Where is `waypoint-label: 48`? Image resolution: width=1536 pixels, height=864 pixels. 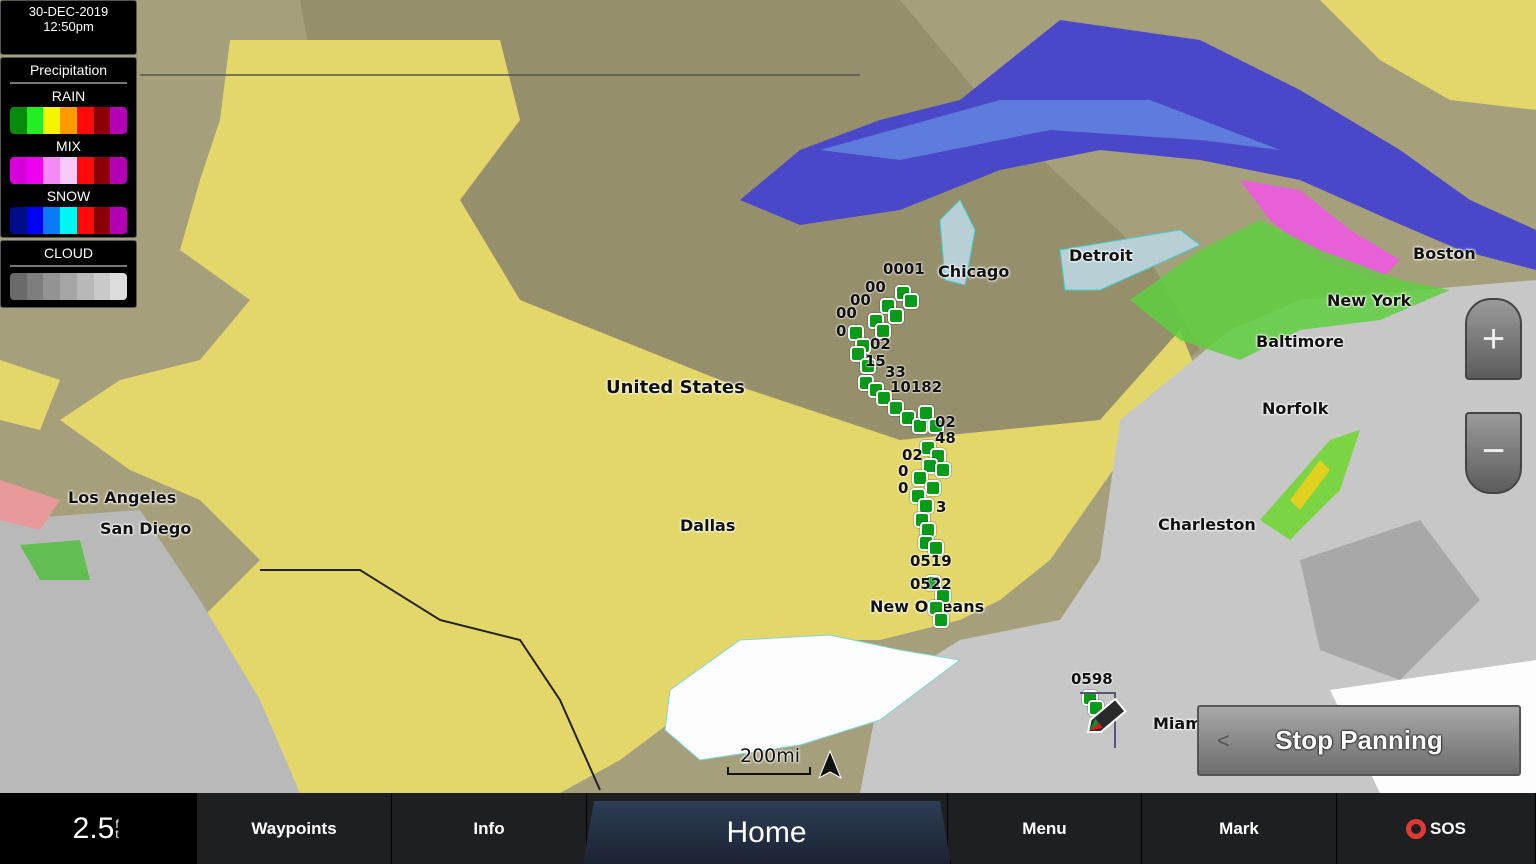 waypoint-label: 48 is located at coordinates (945, 438).